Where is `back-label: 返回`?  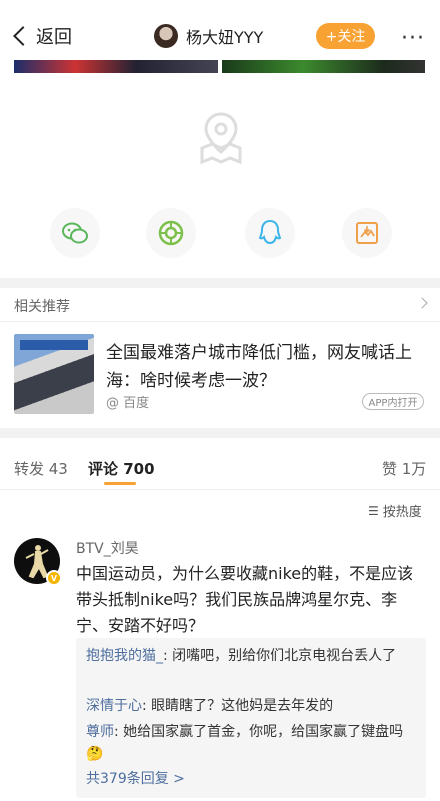 back-label: 返回 is located at coordinates (54, 37).